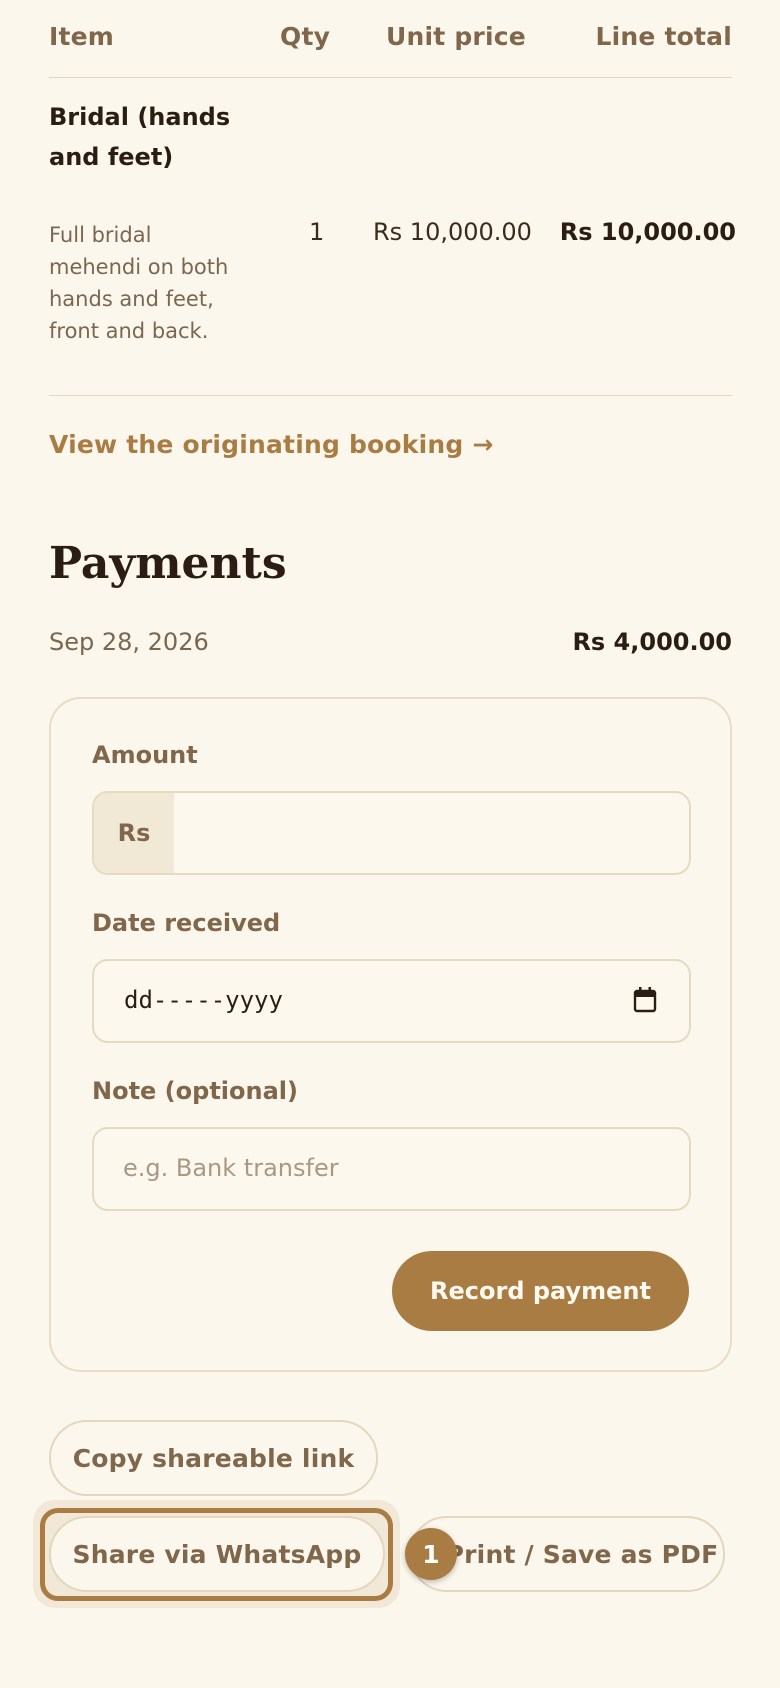 The height and width of the screenshot is (1688, 780). What do you see at coordinates (168, 563) in the screenshot?
I see `payments-heading: Payments` at bounding box center [168, 563].